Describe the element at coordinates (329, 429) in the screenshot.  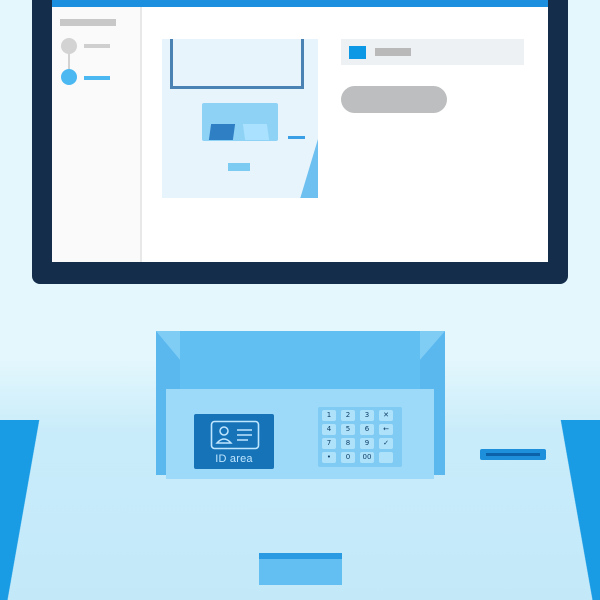
I see `key-4: 4` at that location.